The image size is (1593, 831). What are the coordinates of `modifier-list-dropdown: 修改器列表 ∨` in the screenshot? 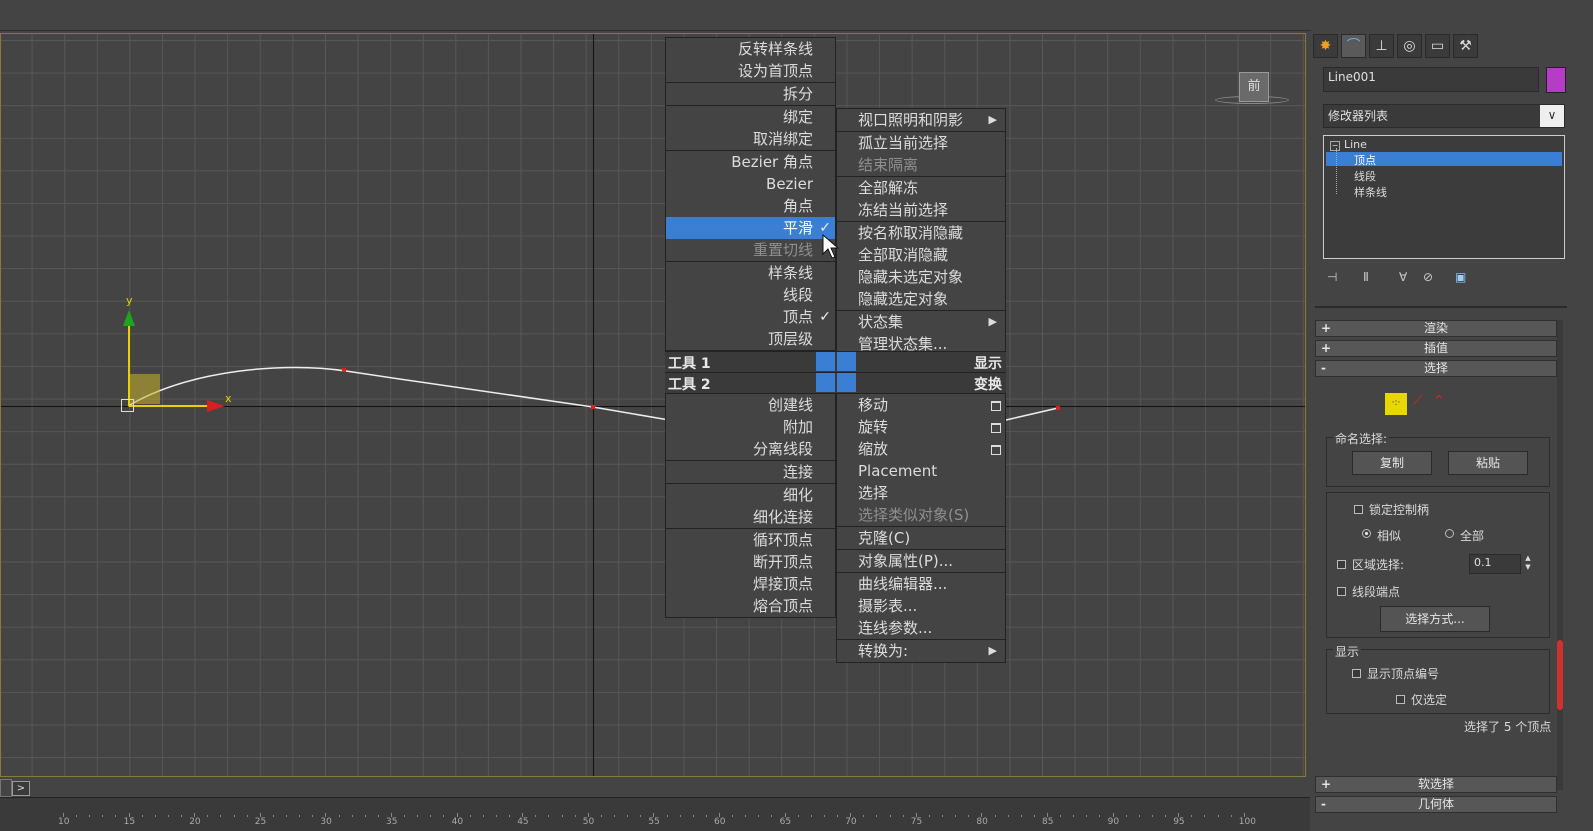 It's located at (1444, 116).